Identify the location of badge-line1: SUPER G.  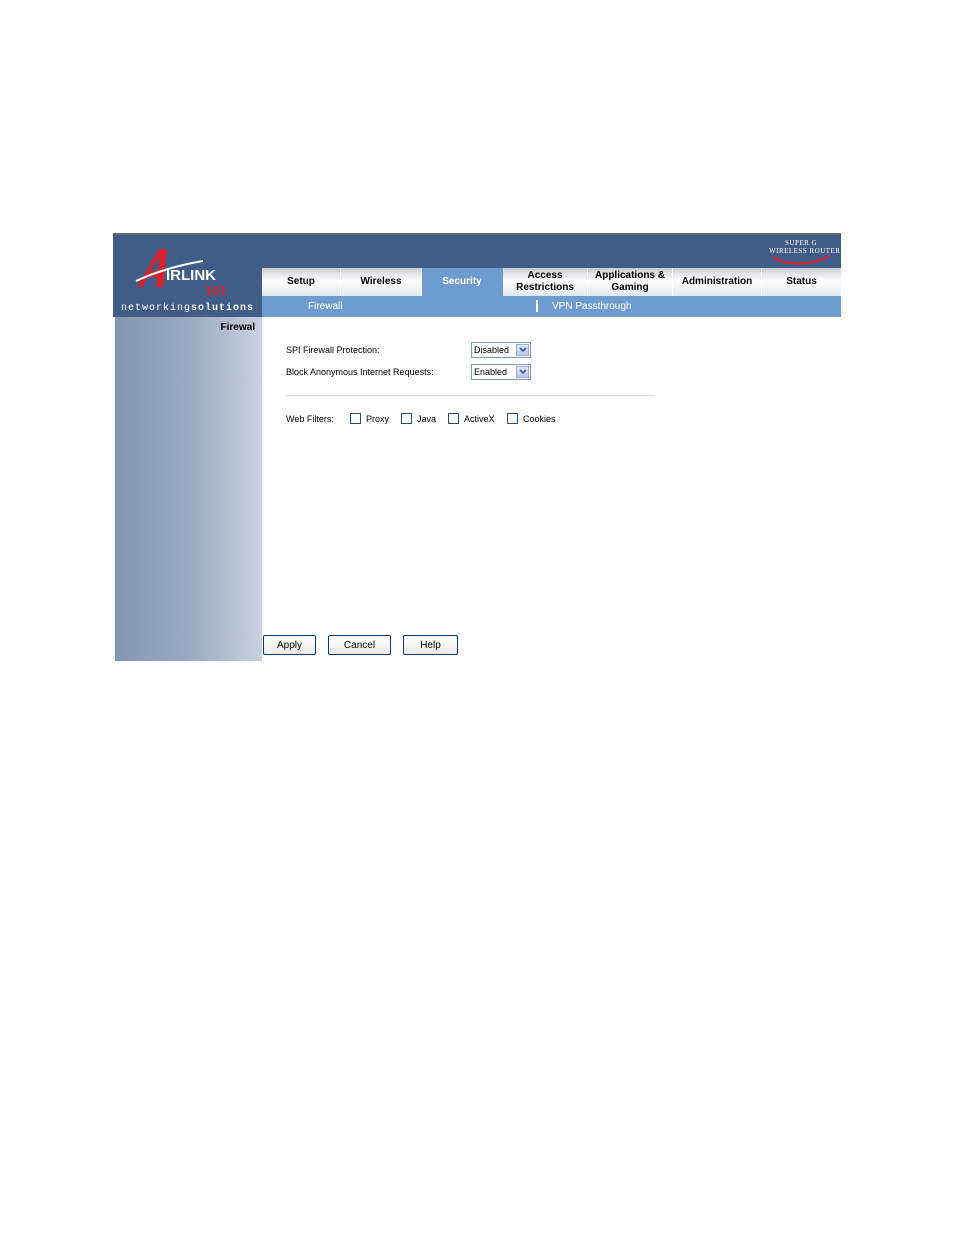
(801, 243).